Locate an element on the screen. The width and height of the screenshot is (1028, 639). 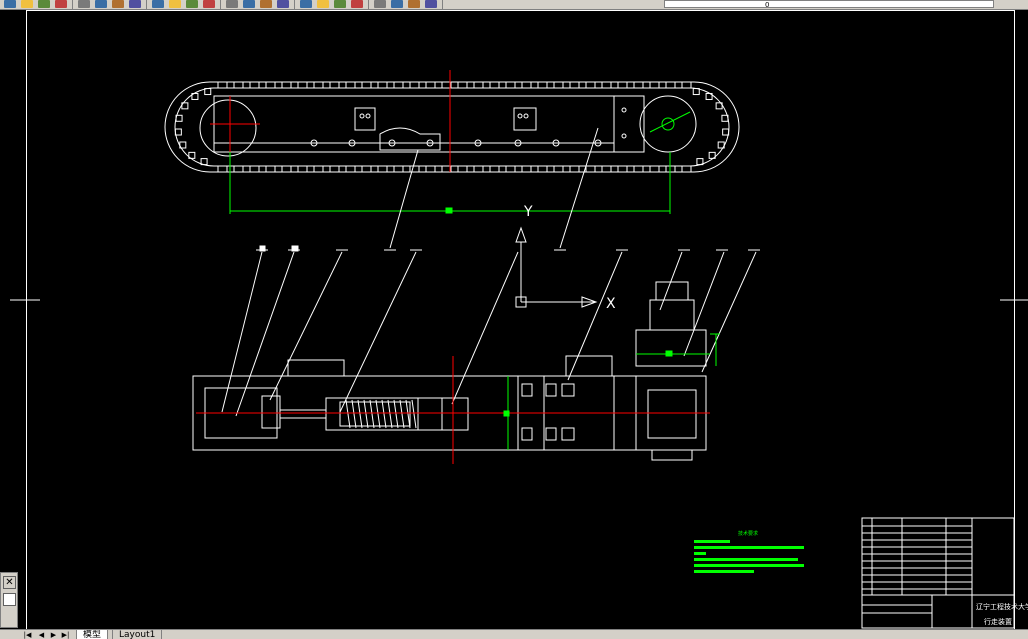
properties-icon is located at coordinates (9, 599).